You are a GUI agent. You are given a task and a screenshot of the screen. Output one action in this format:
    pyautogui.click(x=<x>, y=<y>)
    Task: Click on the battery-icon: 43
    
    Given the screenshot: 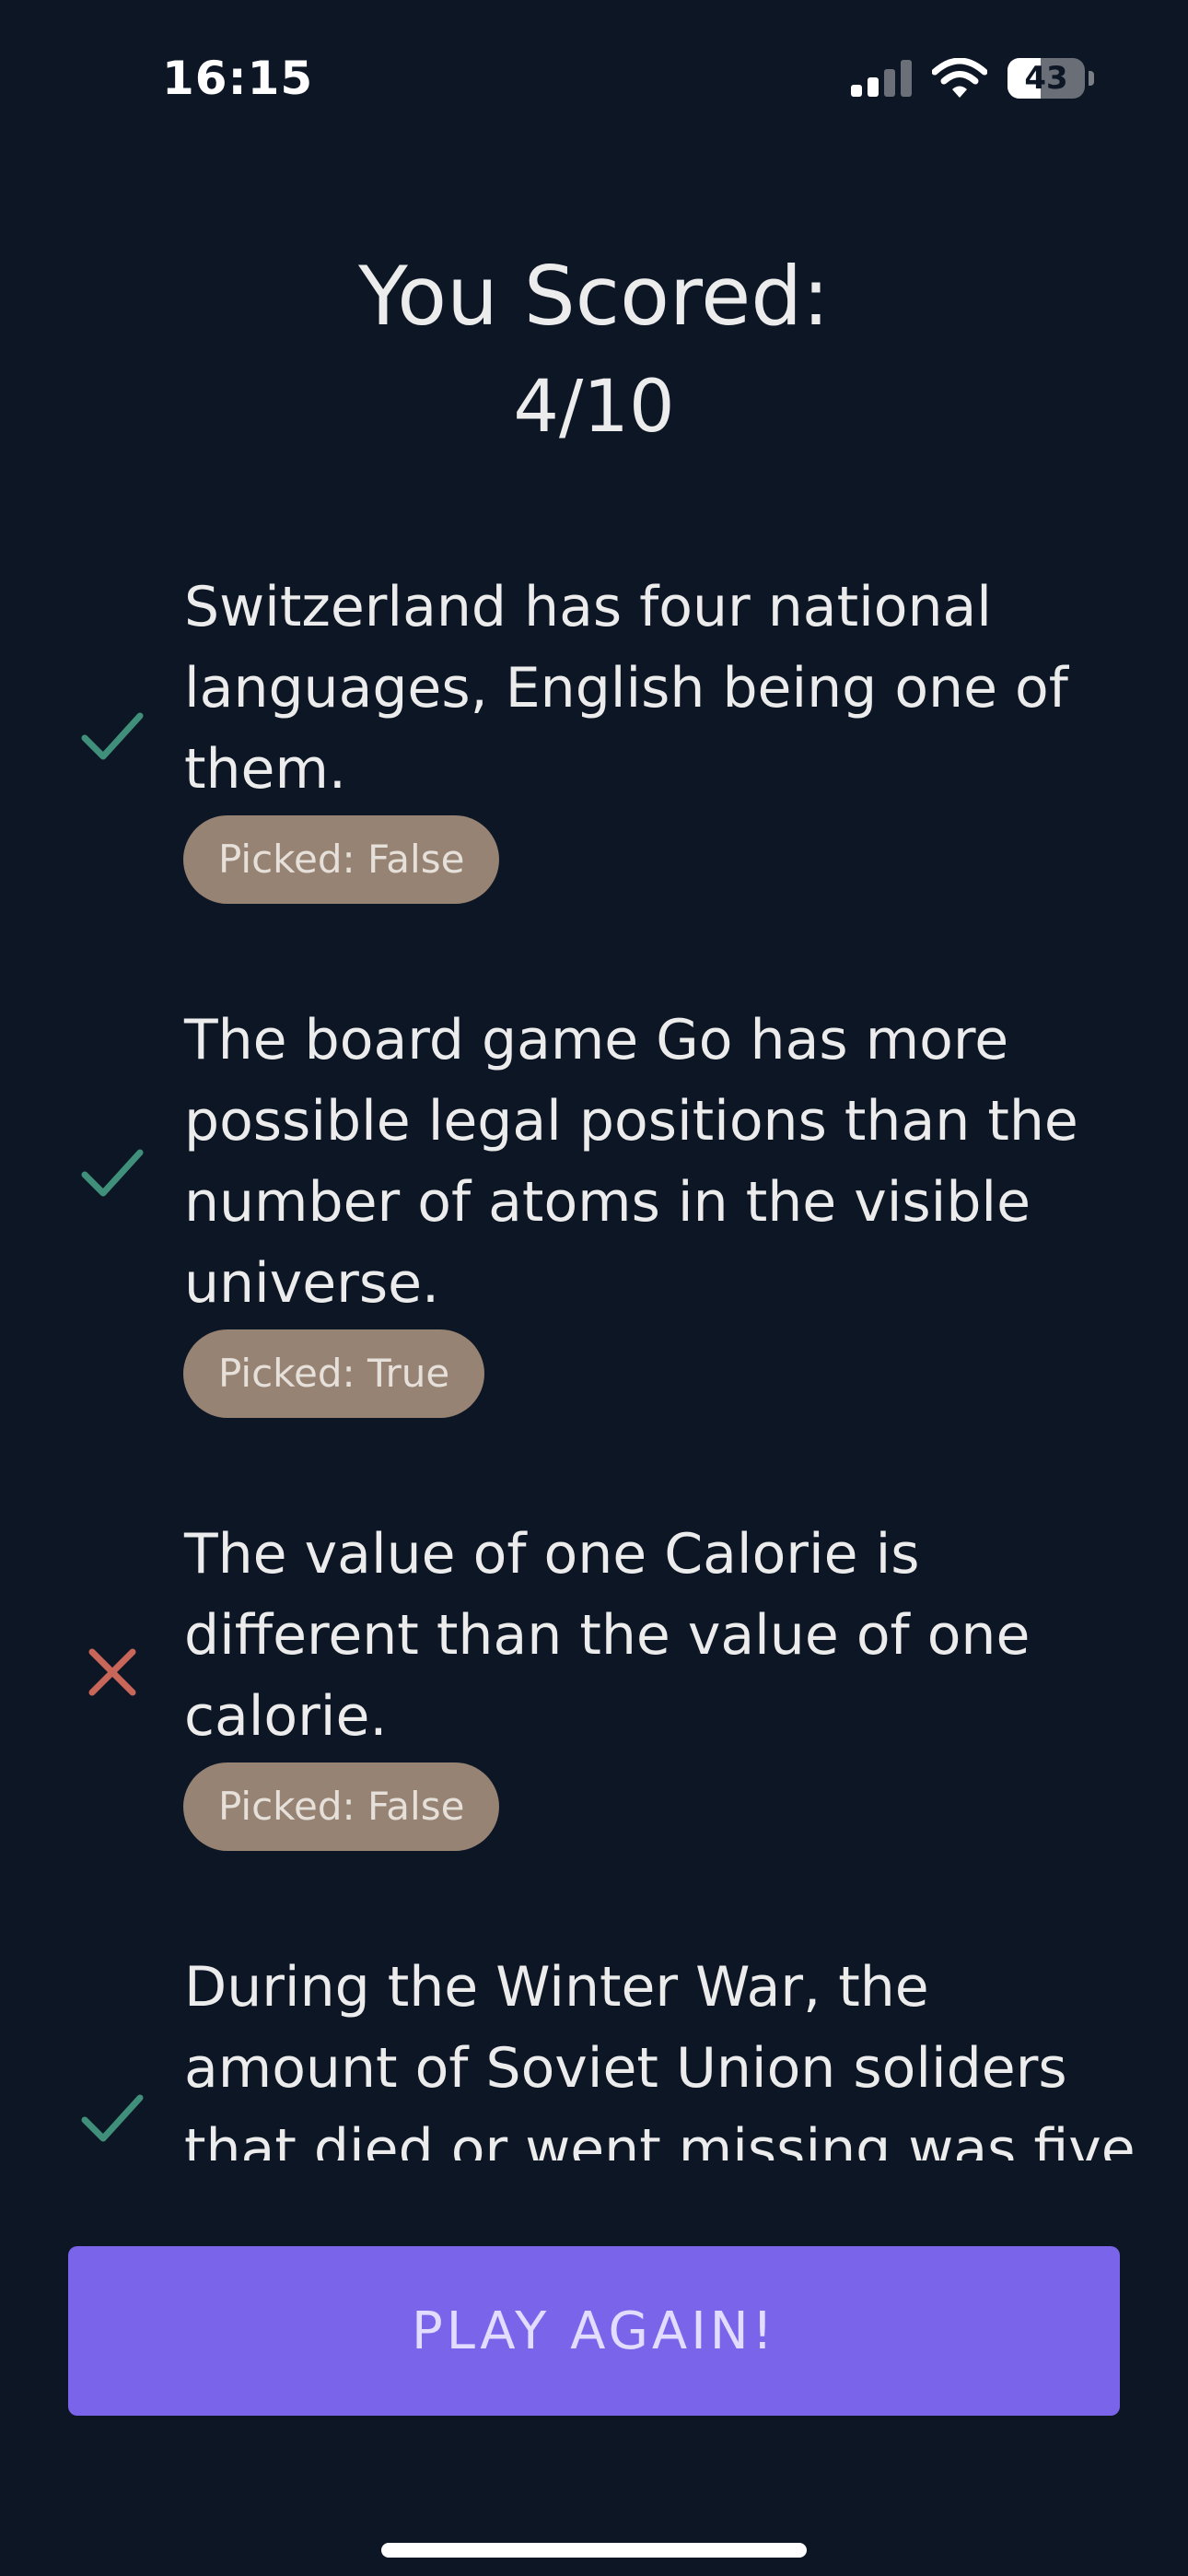 What is the action you would take?
    pyautogui.click(x=1050, y=78)
    